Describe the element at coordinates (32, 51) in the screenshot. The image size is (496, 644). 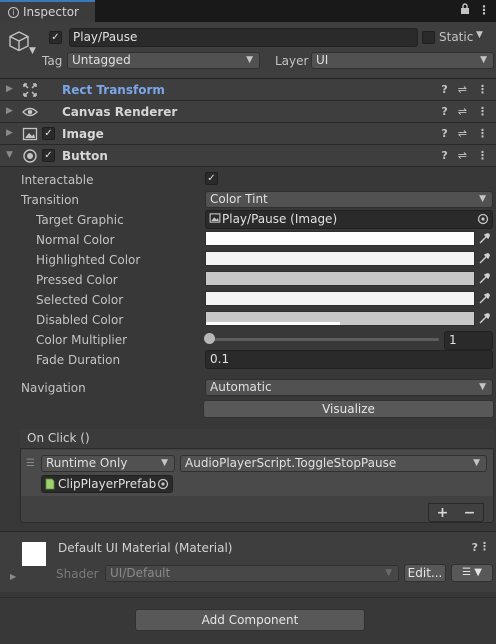
I see `icon-dropdown-arrow-icon: ▼` at that location.